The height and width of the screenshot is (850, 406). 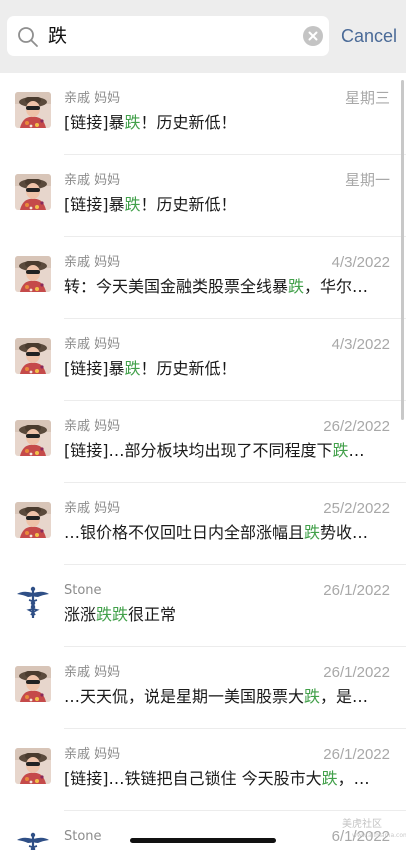 I want to click on result-row: 亲戚 妈妈 星期三 [链接]暴跌！历史新低！, so click(x=203, y=114).